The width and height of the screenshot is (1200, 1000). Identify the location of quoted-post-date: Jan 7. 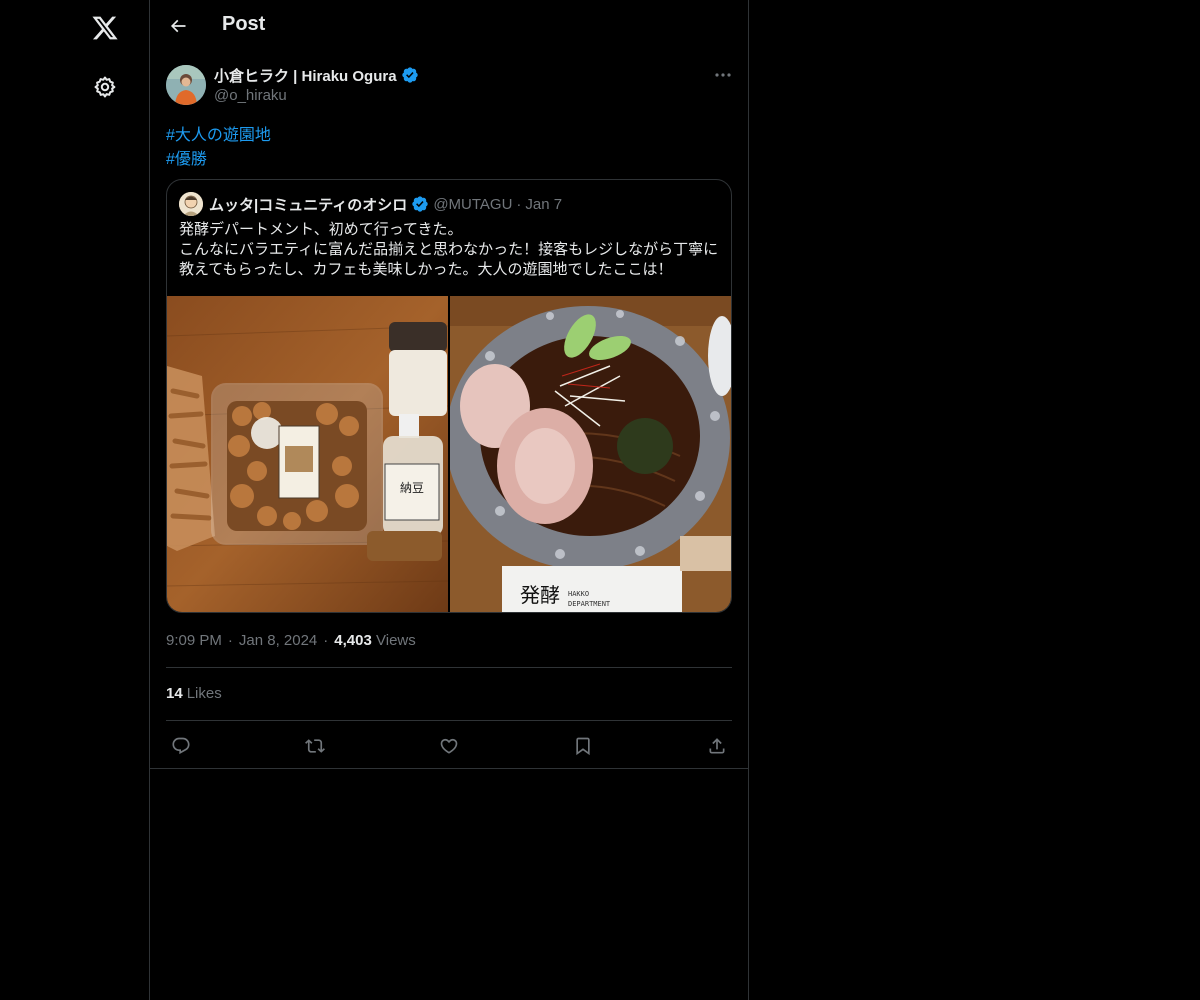
(544, 204).